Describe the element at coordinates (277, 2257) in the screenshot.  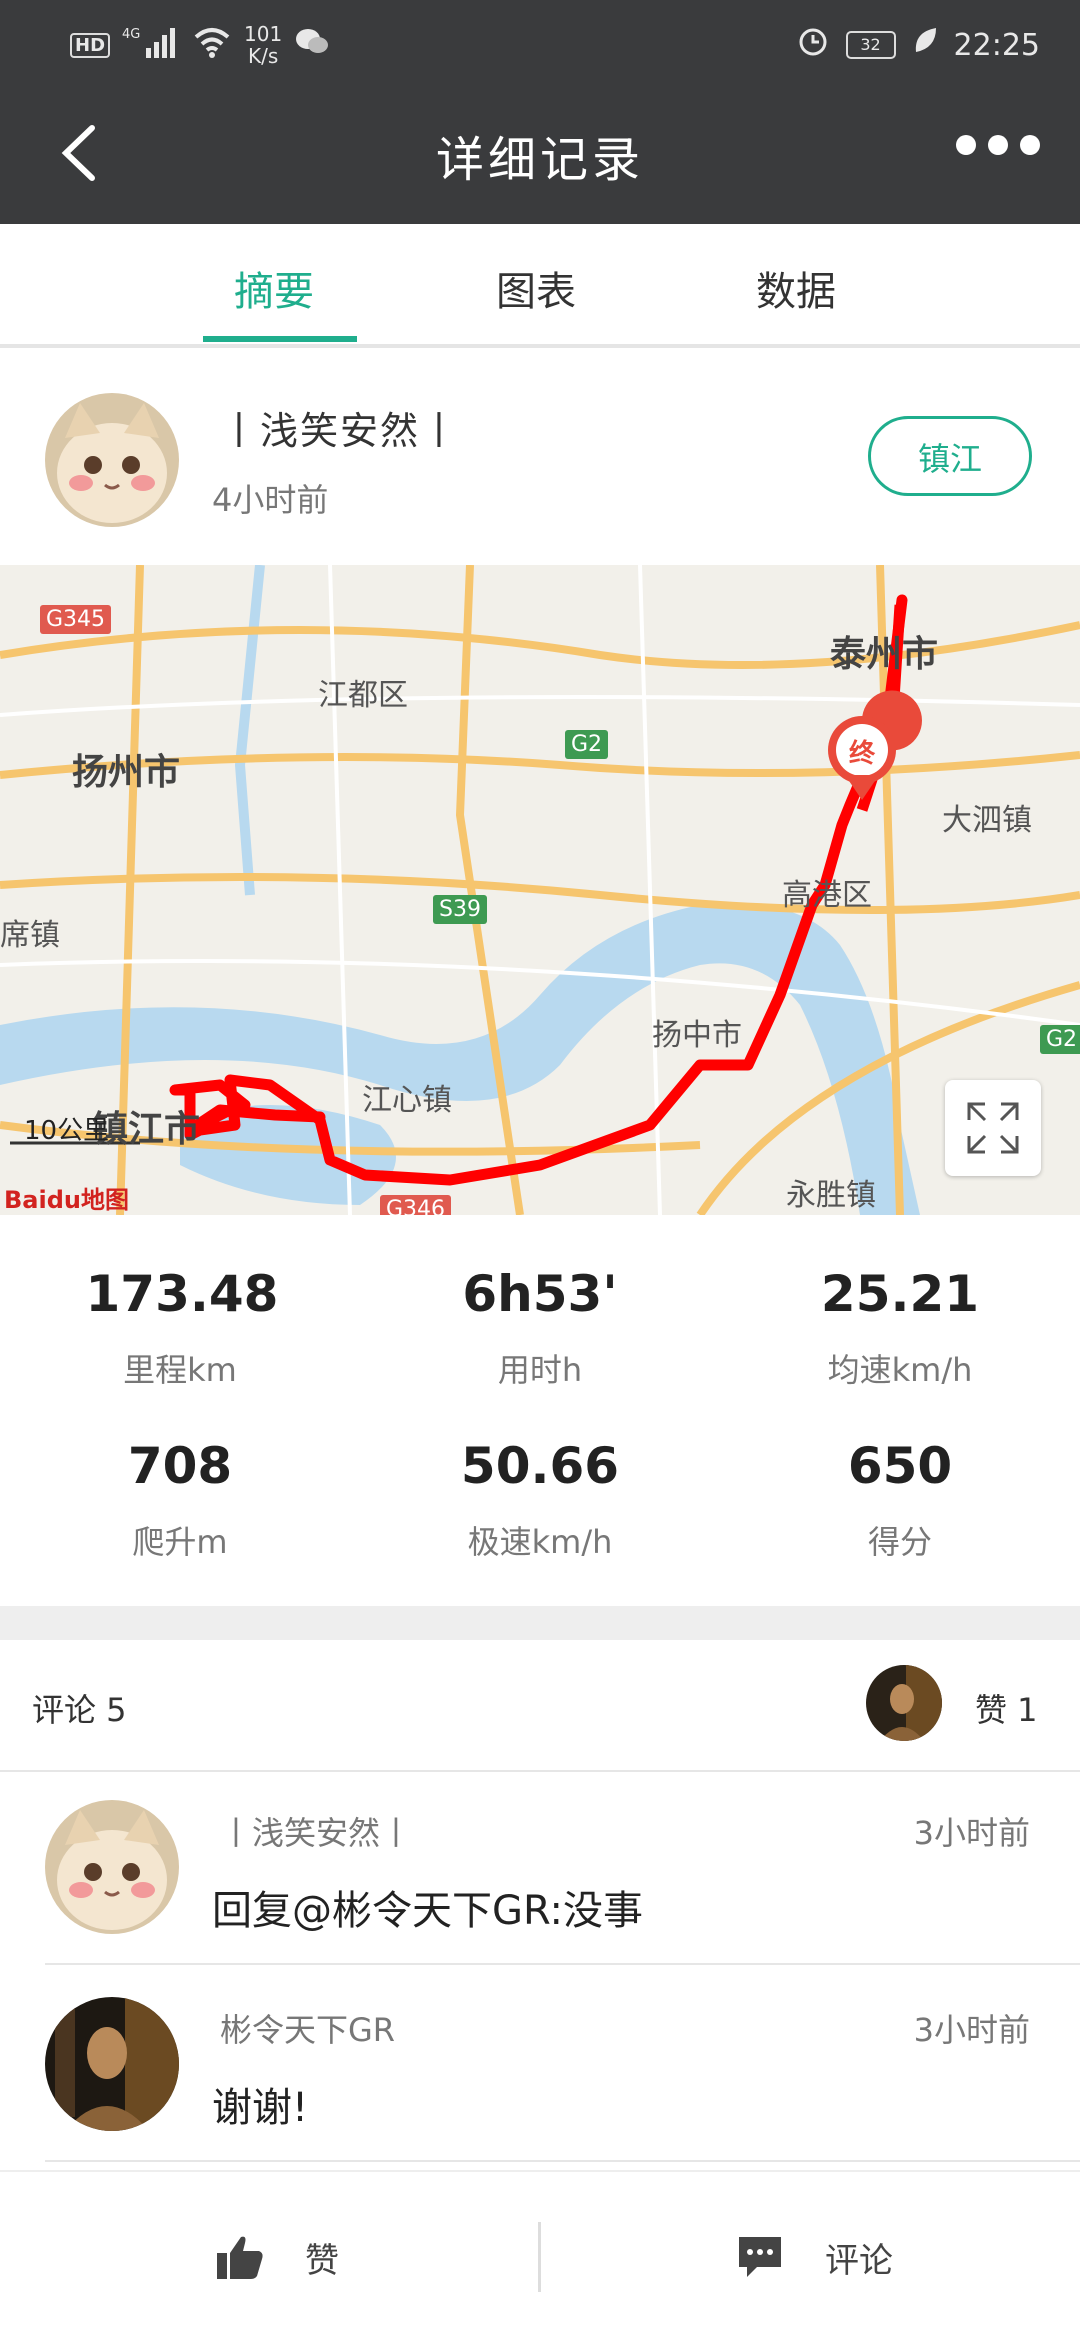
I see `like-button: 赞` at that location.